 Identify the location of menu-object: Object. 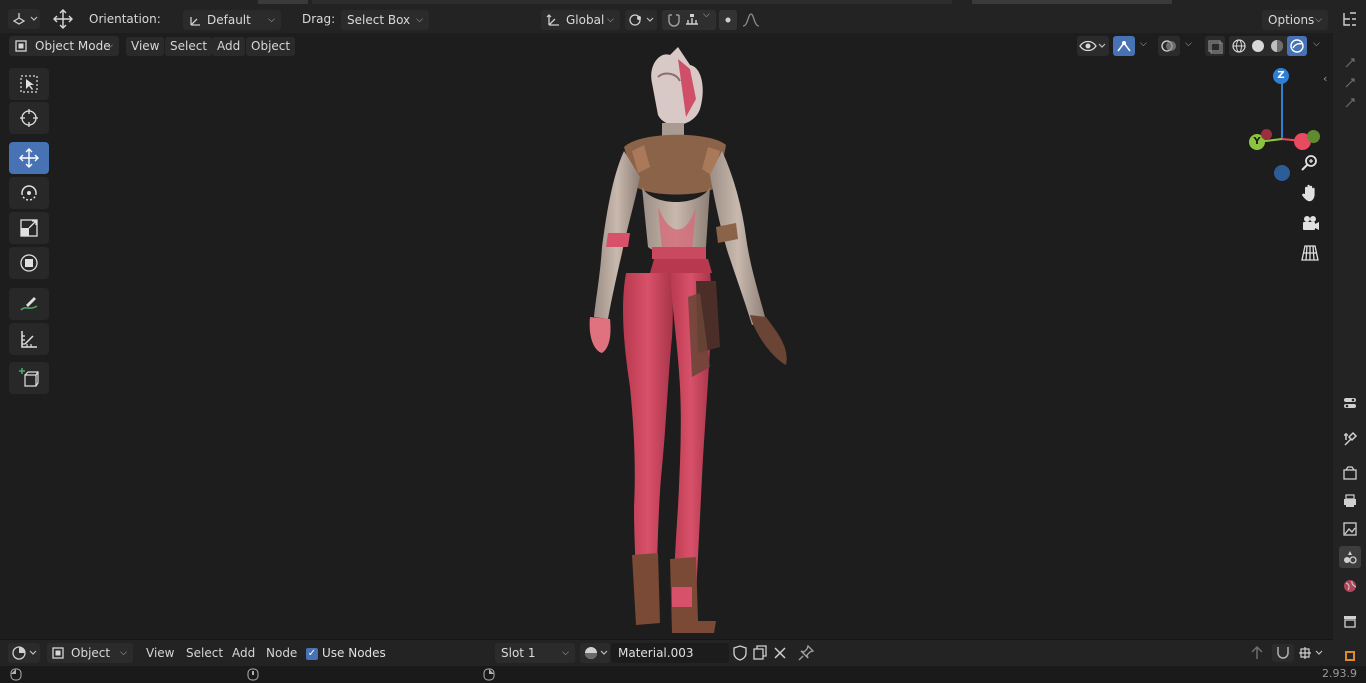
(271, 46).